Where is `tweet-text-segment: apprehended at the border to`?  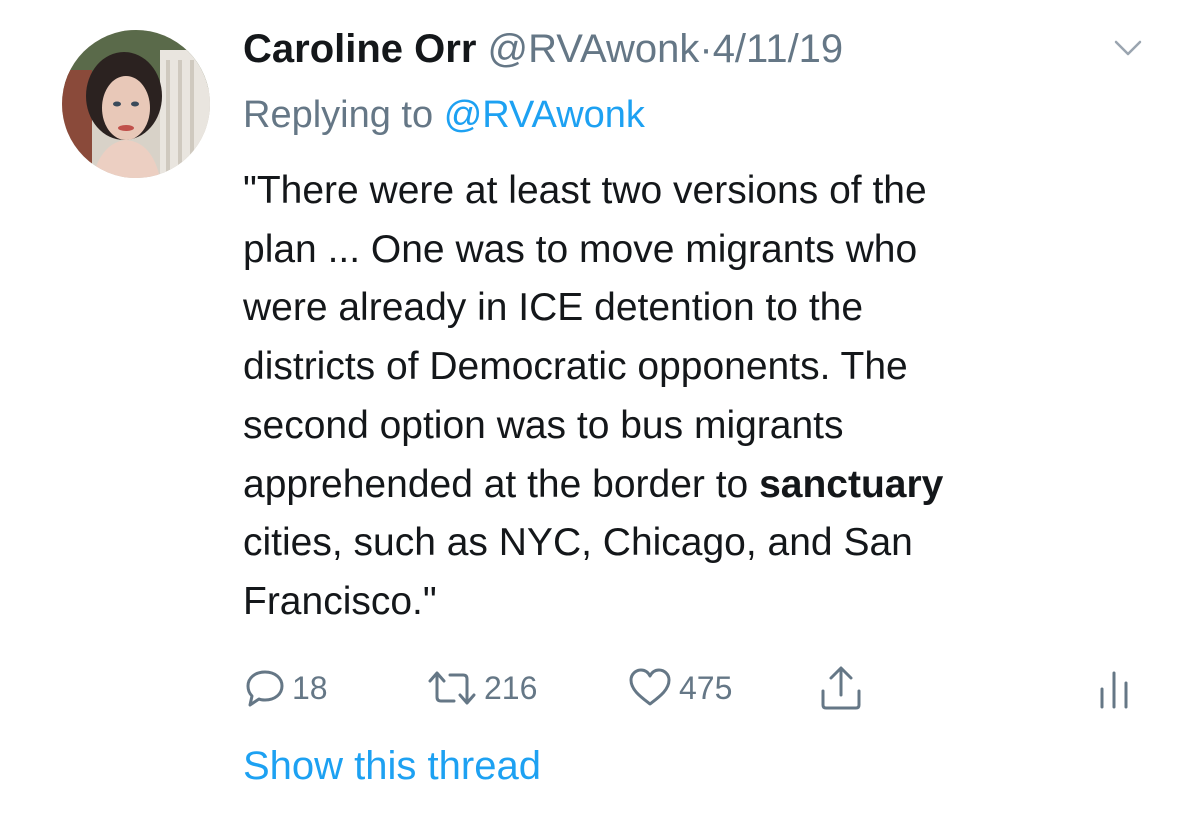 tweet-text-segment: apprehended at the border to is located at coordinates (496, 484).